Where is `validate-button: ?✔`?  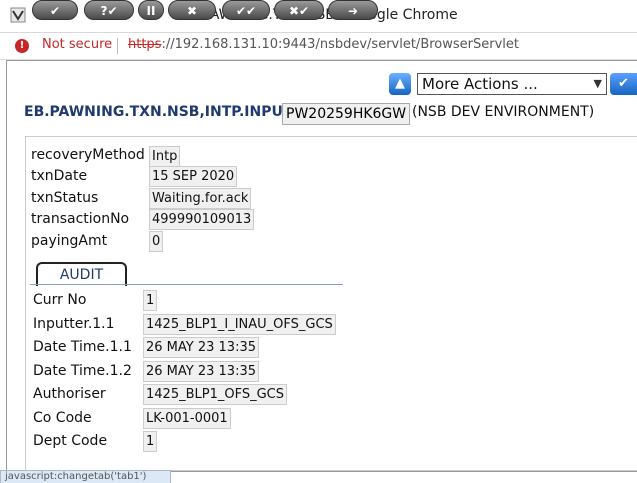 validate-button: ?✔ is located at coordinates (109, 10).